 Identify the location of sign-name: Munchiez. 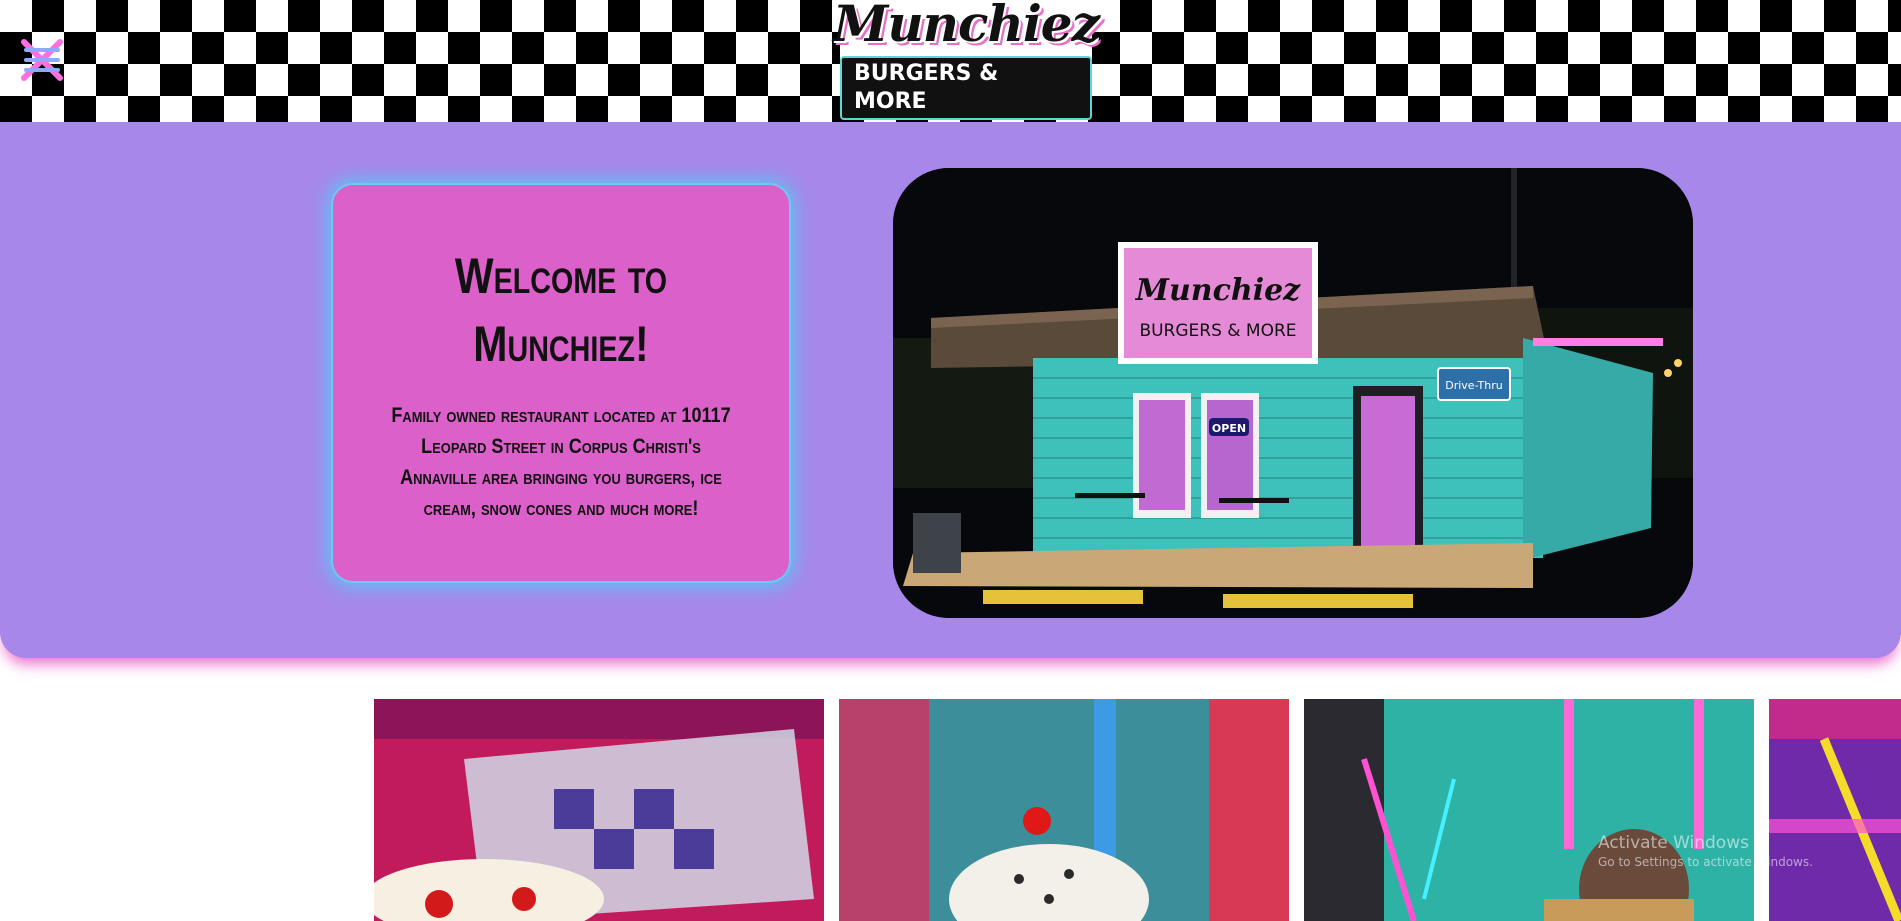
(1218, 290).